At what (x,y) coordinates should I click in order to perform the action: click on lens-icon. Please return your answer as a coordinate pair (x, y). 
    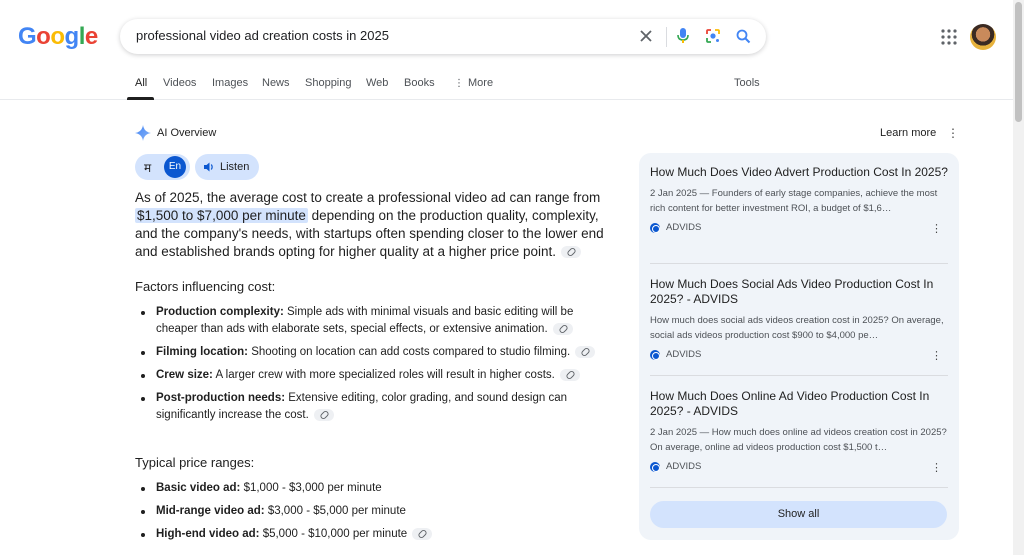
    Looking at the image, I should click on (713, 36).